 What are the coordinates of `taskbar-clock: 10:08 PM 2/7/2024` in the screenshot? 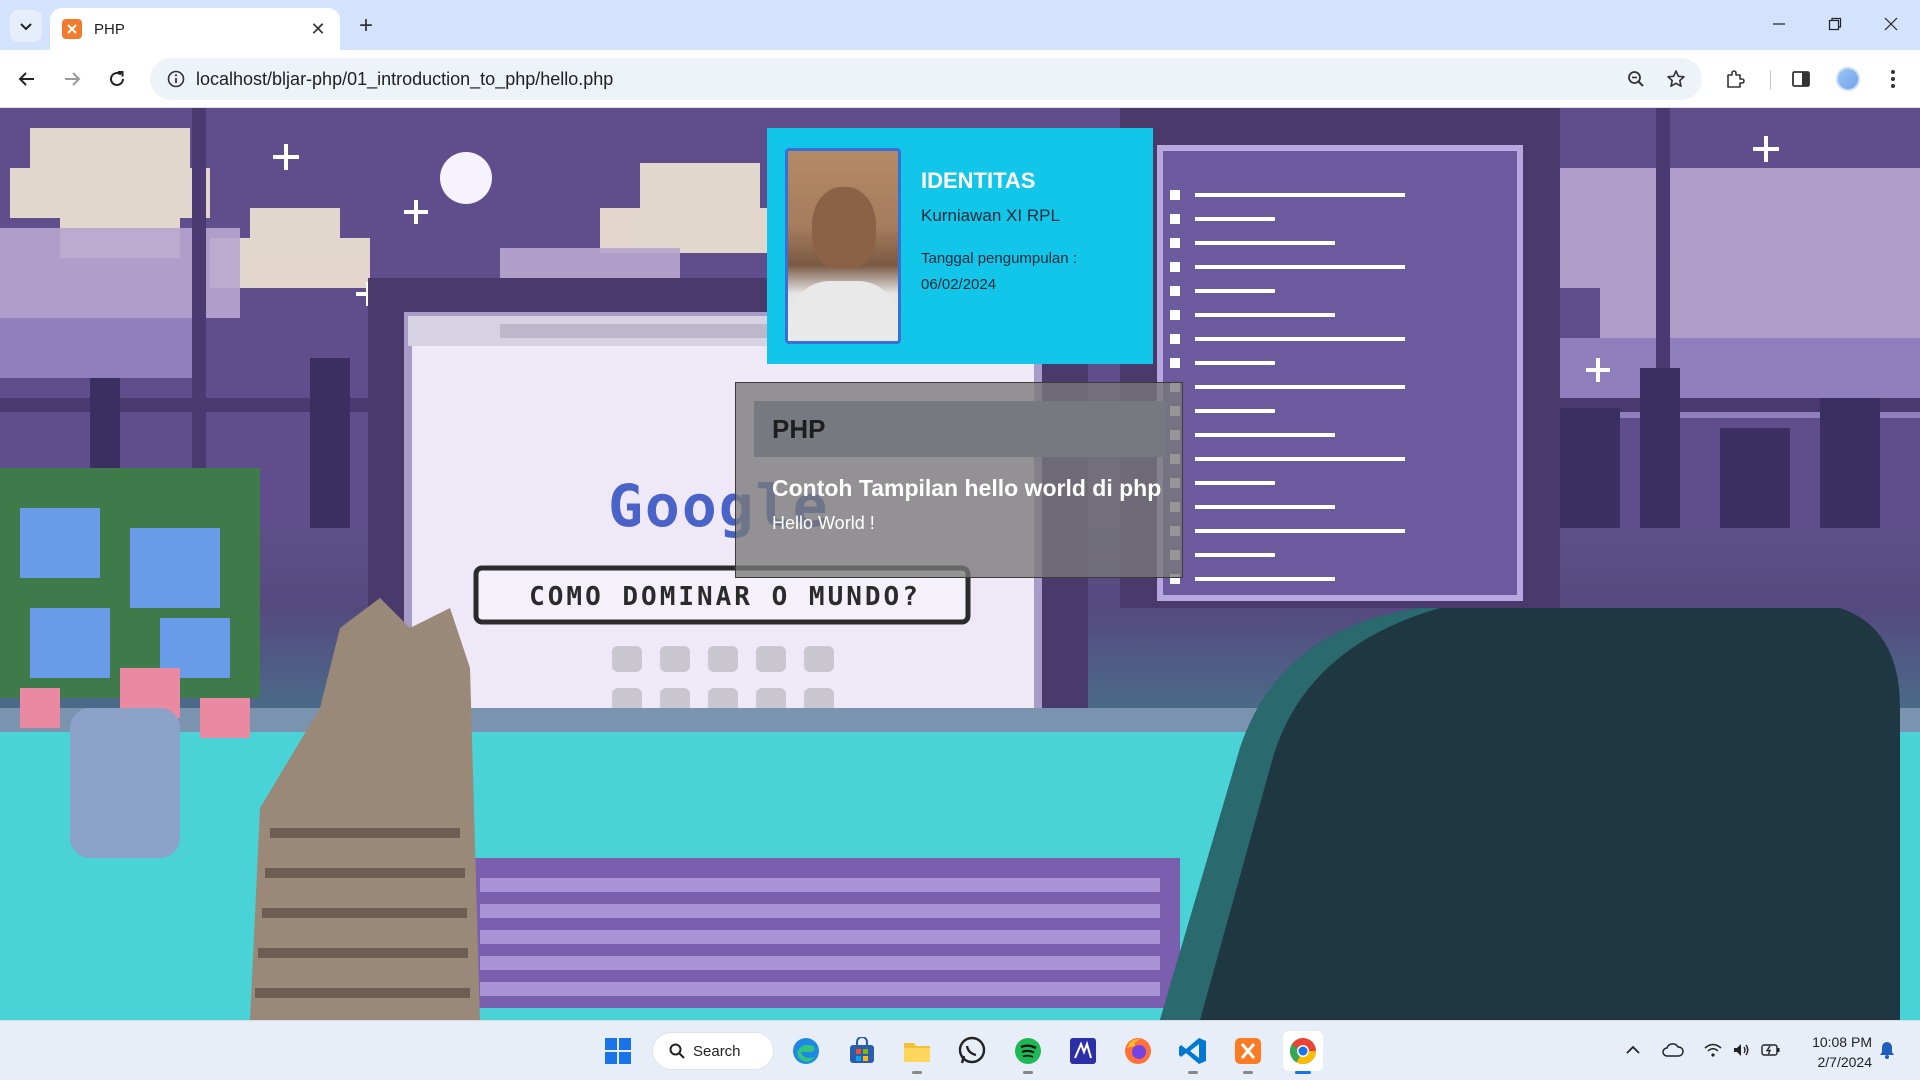 It's located at (1835, 1052).